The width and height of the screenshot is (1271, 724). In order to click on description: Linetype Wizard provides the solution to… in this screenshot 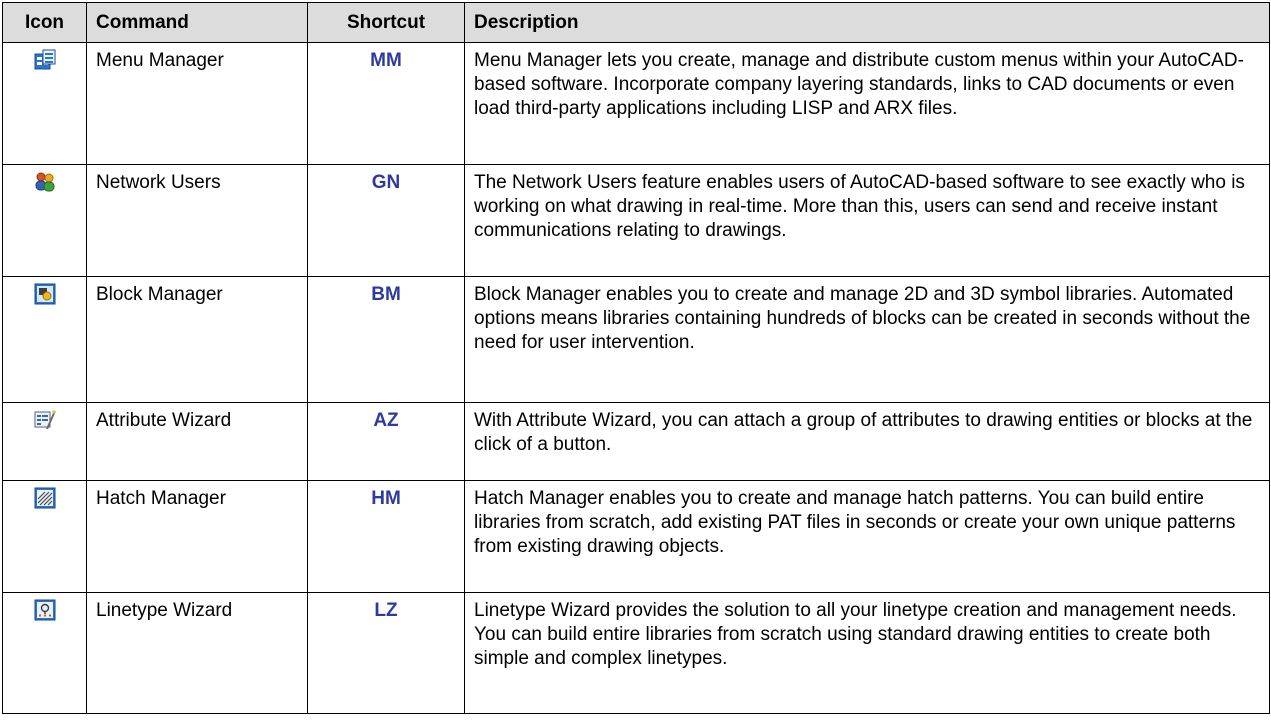, I will do `click(867, 653)`.